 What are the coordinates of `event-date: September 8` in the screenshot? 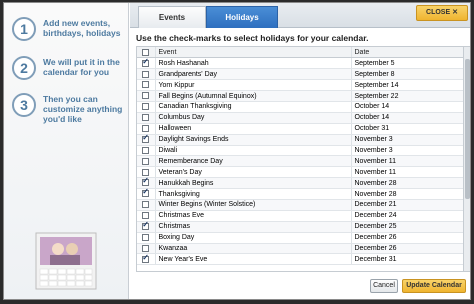 It's located at (407, 74).